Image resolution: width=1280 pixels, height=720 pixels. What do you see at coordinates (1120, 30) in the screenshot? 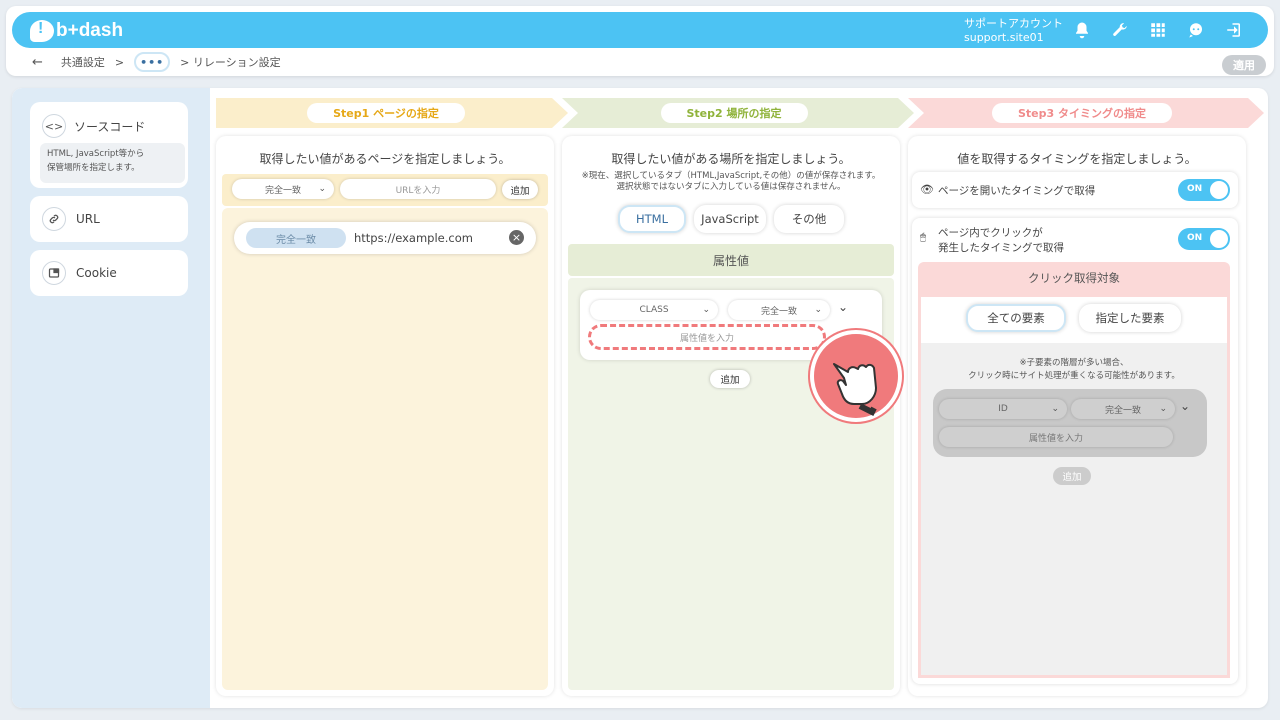
I see `wrench-icon` at bounding box center [1120, 30].